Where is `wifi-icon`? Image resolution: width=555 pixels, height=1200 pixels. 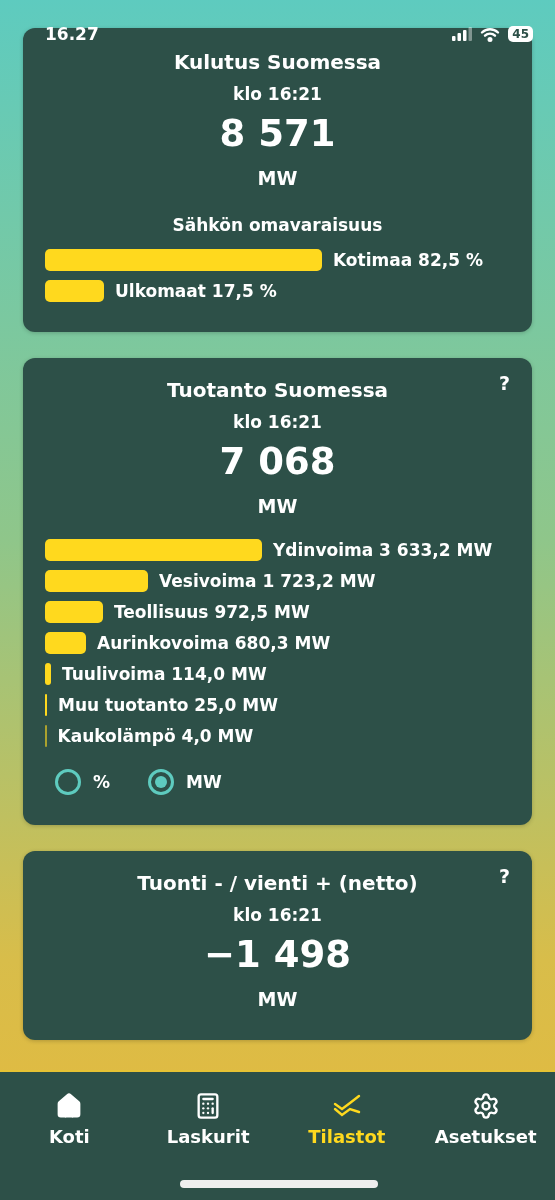 wifi-icon is located at coordinates (490, 34).